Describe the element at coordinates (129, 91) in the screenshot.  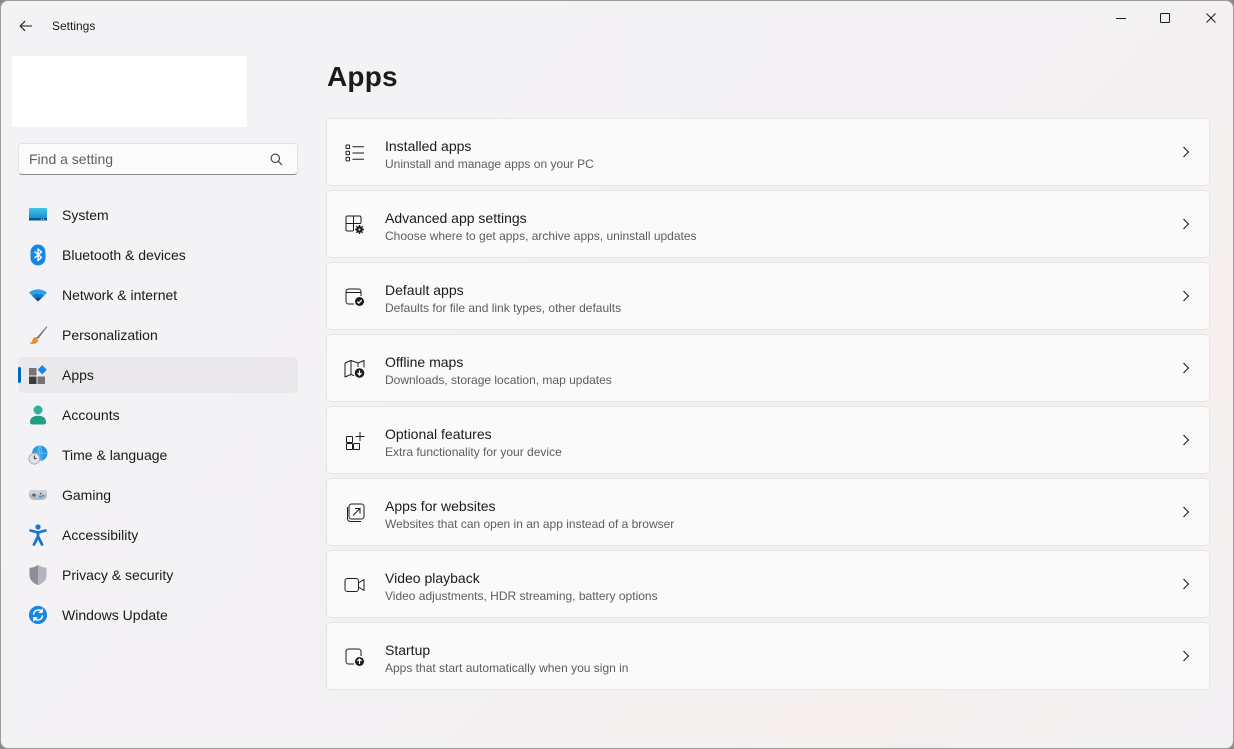
I see `user-profile-card` at that location.